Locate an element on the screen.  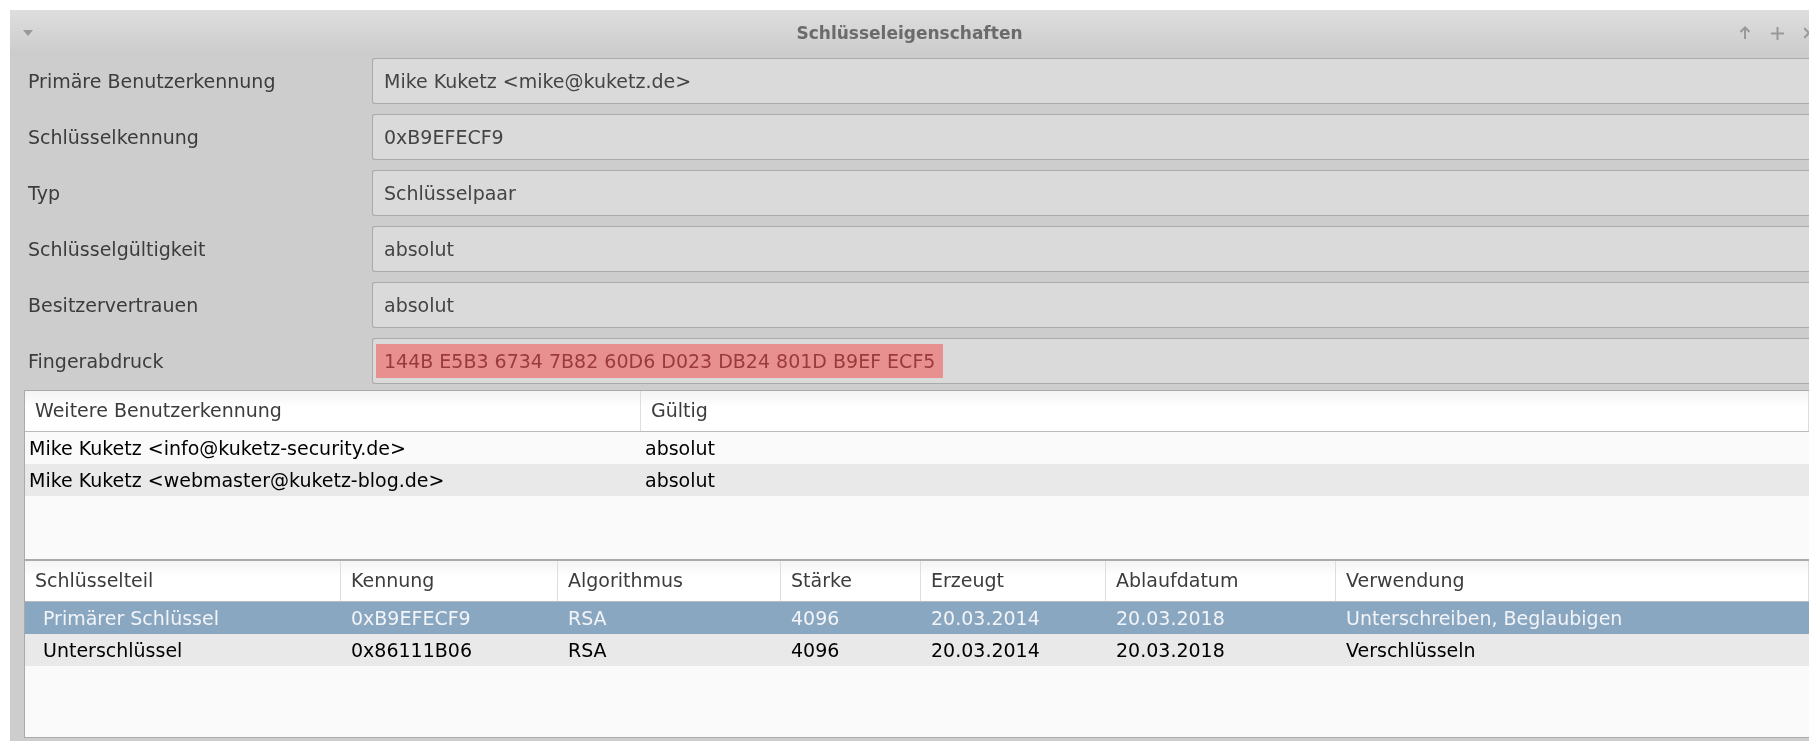
text-field: 0xB9EFECF9 is located at coordinates (1090, 137).